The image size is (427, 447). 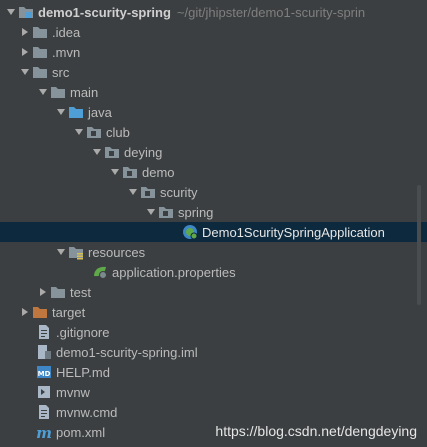 I want to click on tree-item-label: application.properties, so click(x=174, y=272).